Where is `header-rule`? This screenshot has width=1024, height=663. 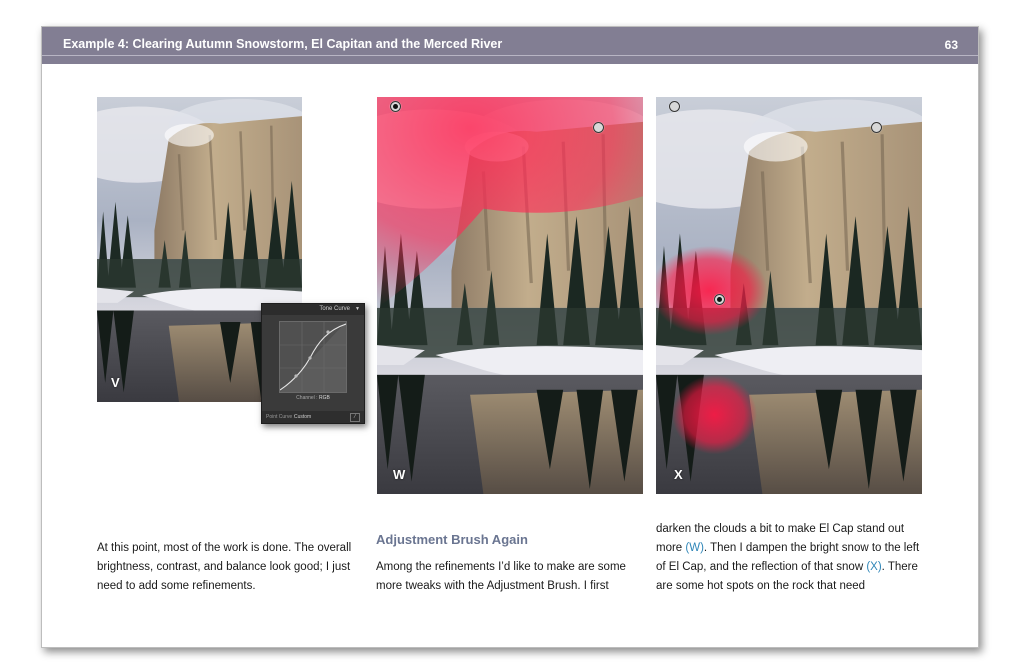 header-rule is located at coordinates (510, 55).